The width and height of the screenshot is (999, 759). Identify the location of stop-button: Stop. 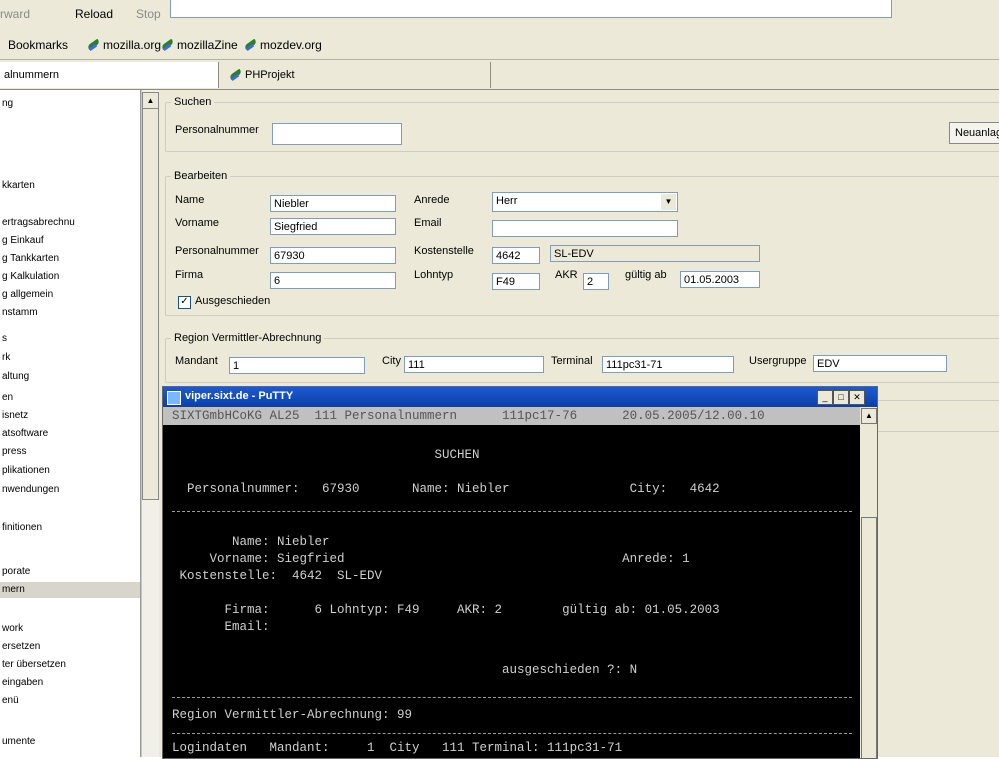
(148, 14).